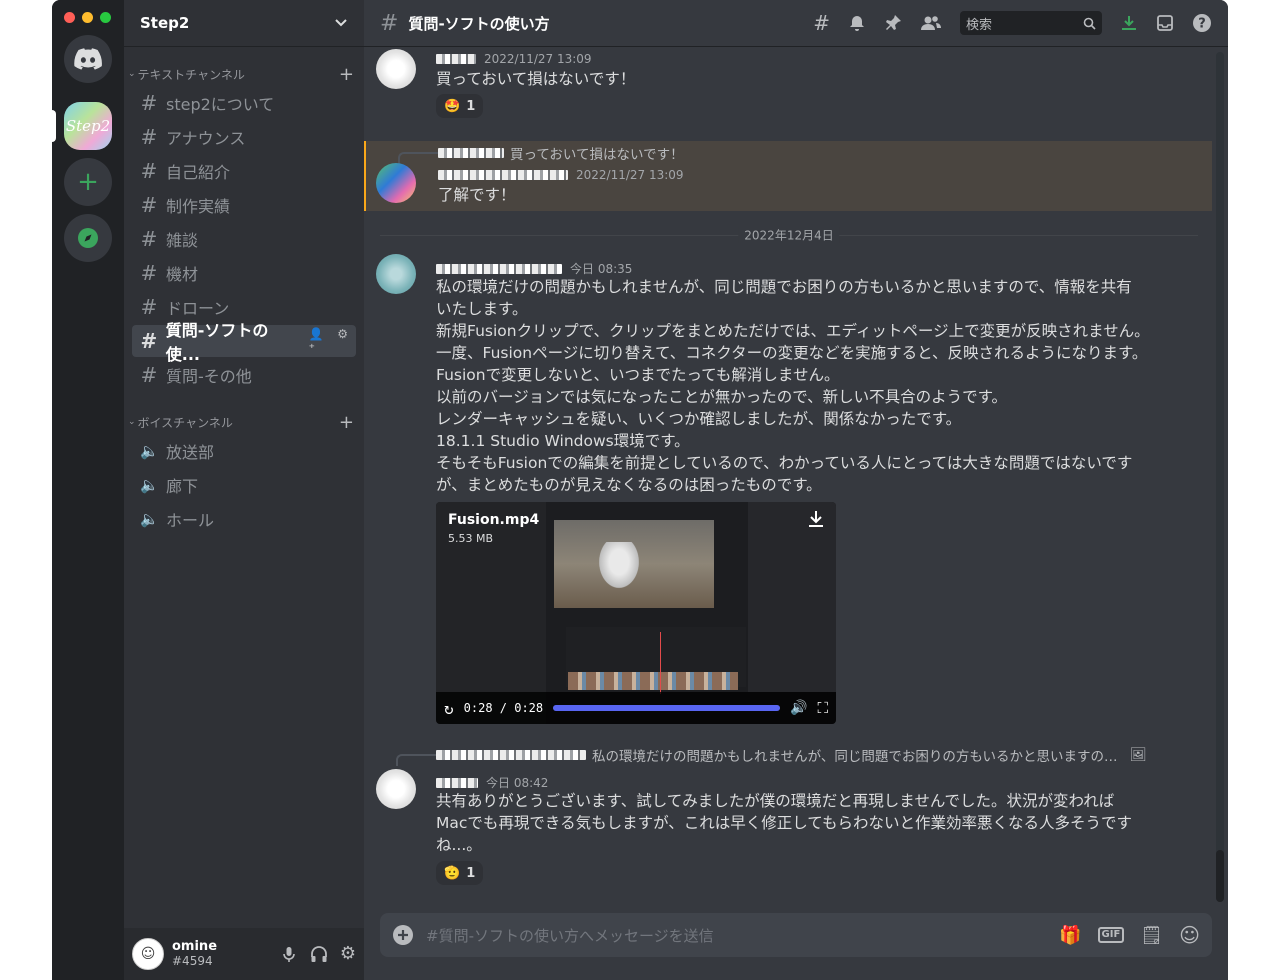 Image resolution: width=1280 pixels, height=980 pixels. Describe the element at coordinates (244, 239) in the screenshot. I see `channel-chat: # 雑談` at that location.